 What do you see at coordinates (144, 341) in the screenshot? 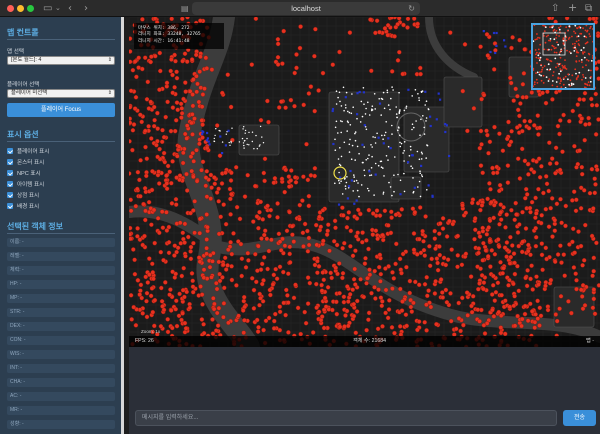
I see `fps-counter: FPS: 26` at bounding box center [144, 341].